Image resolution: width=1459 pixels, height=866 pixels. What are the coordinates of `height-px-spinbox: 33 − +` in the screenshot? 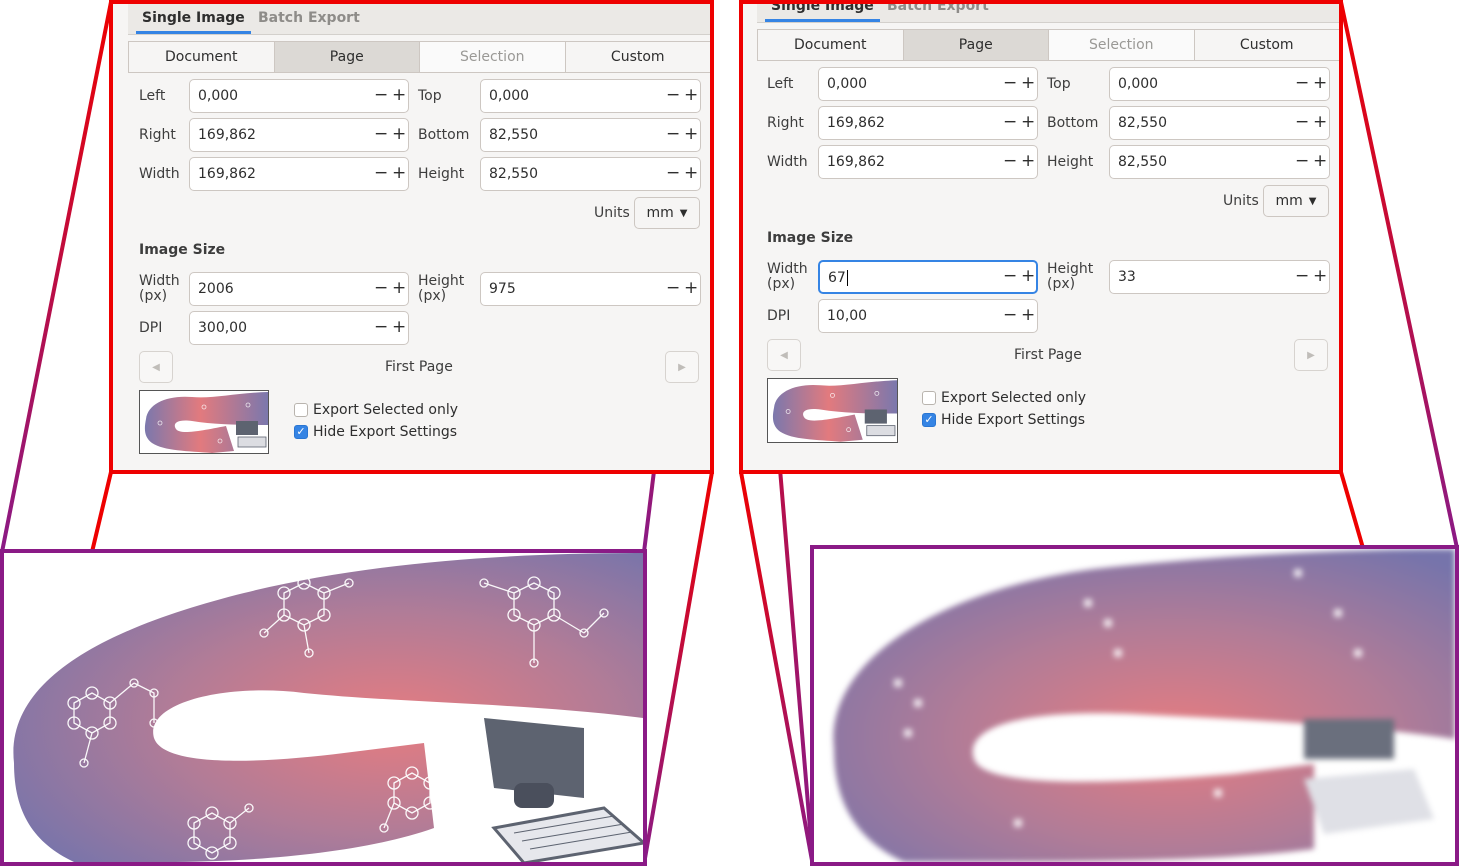 It's located at (1219, 277).